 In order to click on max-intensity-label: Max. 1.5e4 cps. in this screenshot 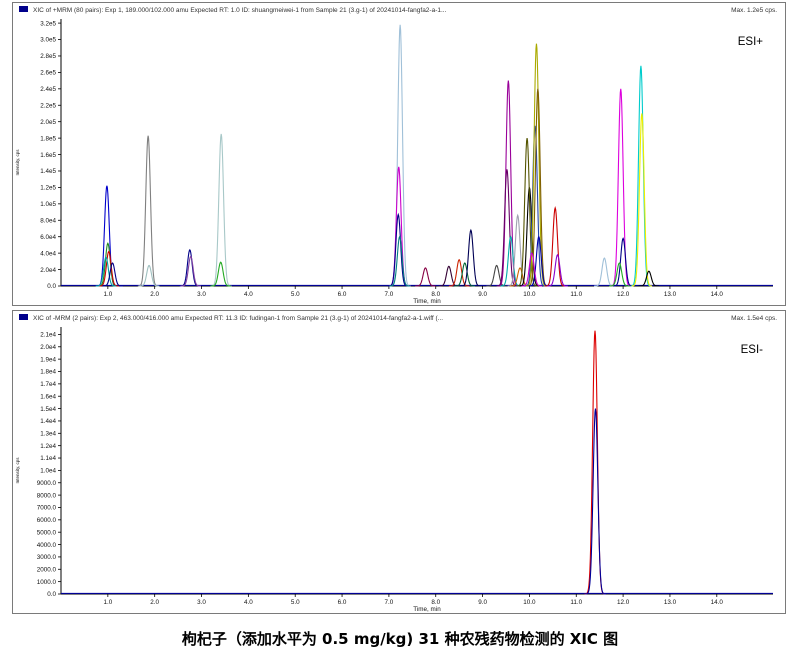, I will do `click(754, 318)`.